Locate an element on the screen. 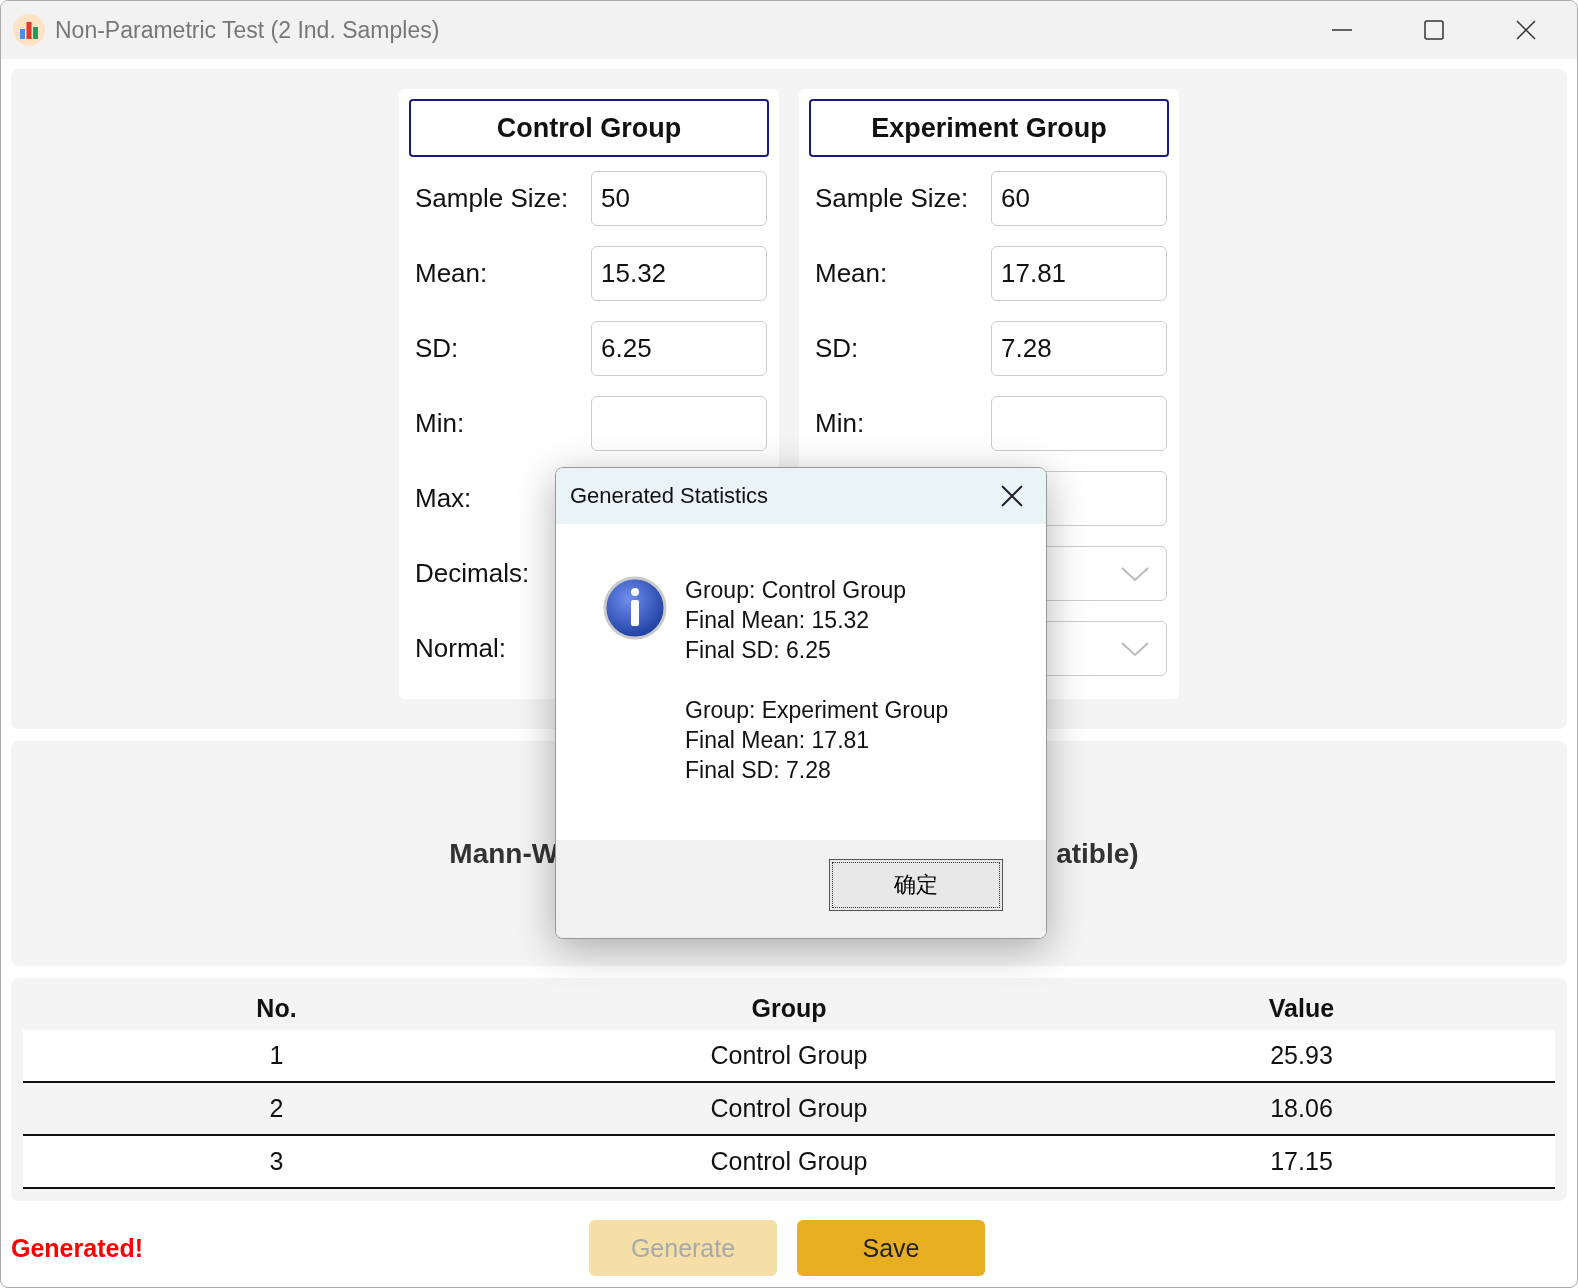  maximize-icon is located at coordinates (1434, 30).